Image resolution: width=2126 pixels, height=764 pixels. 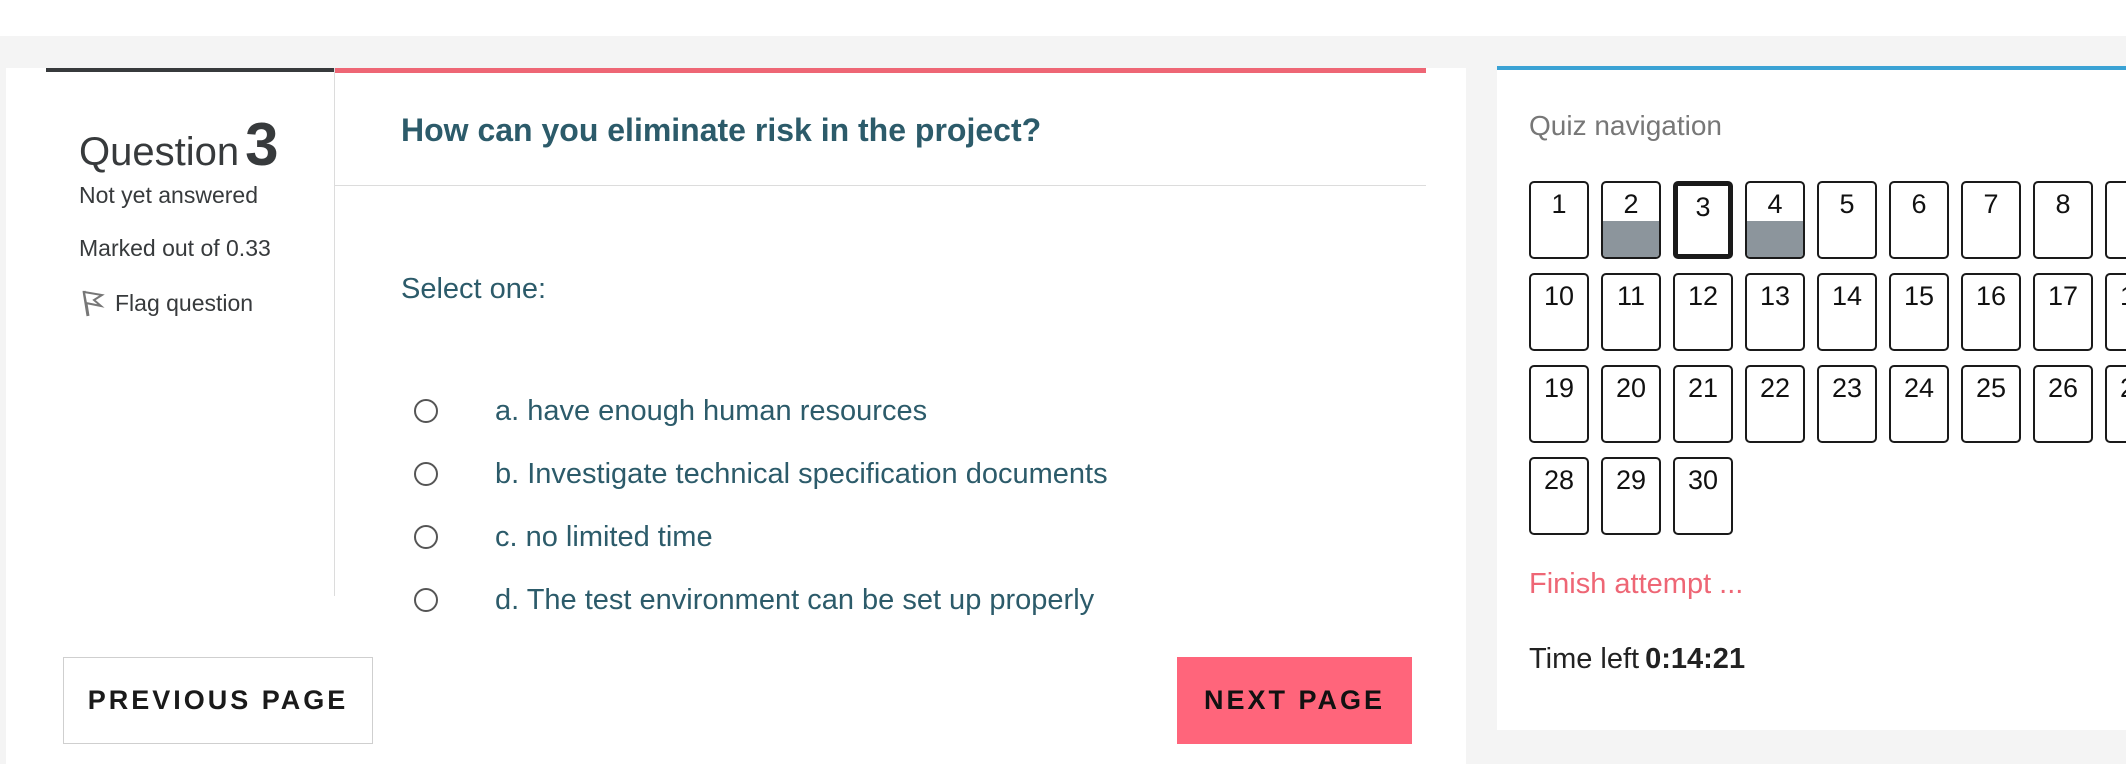 I want to click on quiz-nav-button-6: 6, so click(x=1919, y=220).